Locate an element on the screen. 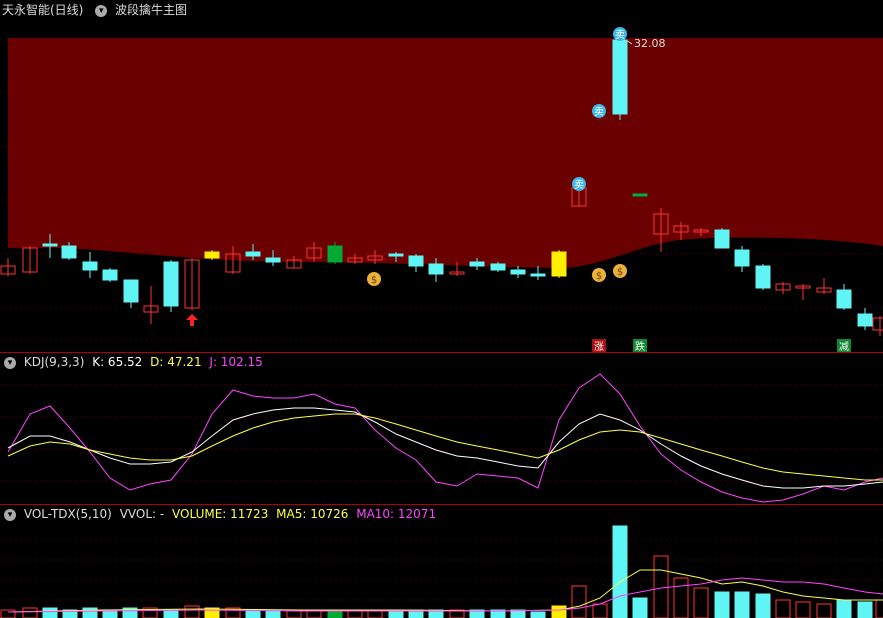 This screenshot has height=618, width=883. kdj-d-line is located at coordinates (445, 447).